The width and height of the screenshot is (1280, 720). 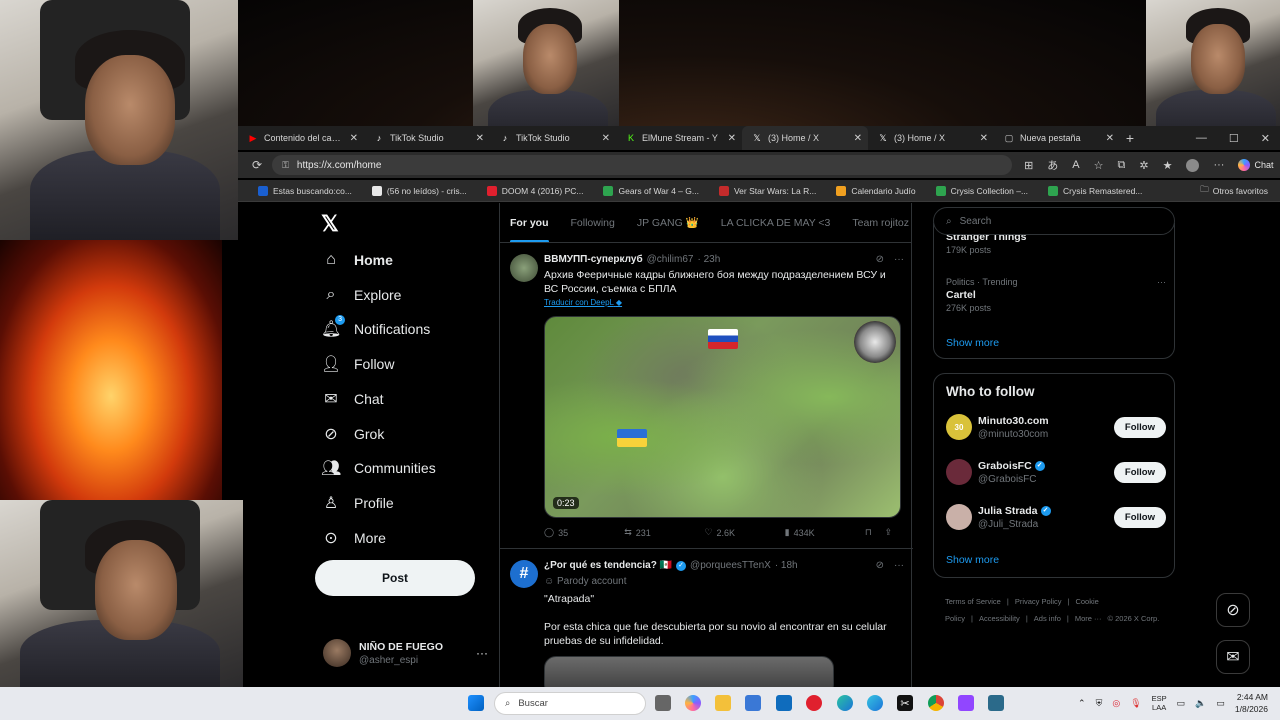 What do you see at coordinates (593, 259) in the screenshot?
I see `tweet-author-name: ВВМУПП-суперклуб` at bounding box center [593, 259].